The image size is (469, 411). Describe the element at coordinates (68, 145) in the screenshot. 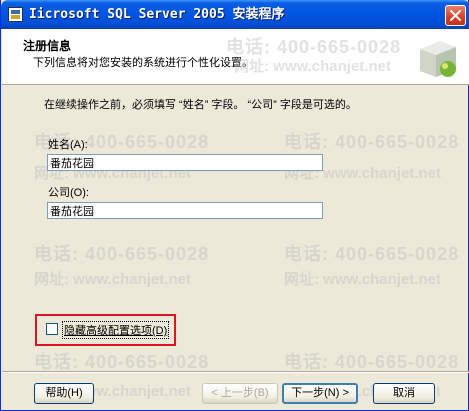

I see `name-label: 姓名(A):` at that location.